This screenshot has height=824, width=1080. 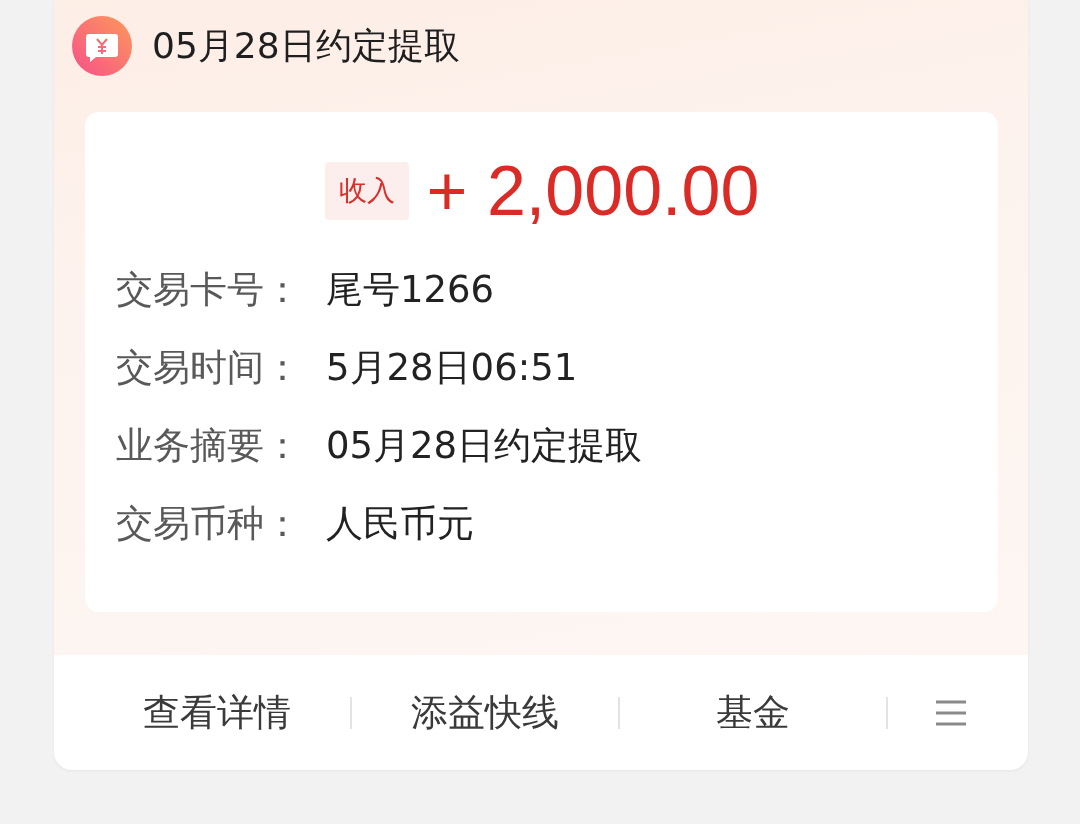 I want to click on field-label: 业务摘要：, so click(x=209, y=446).